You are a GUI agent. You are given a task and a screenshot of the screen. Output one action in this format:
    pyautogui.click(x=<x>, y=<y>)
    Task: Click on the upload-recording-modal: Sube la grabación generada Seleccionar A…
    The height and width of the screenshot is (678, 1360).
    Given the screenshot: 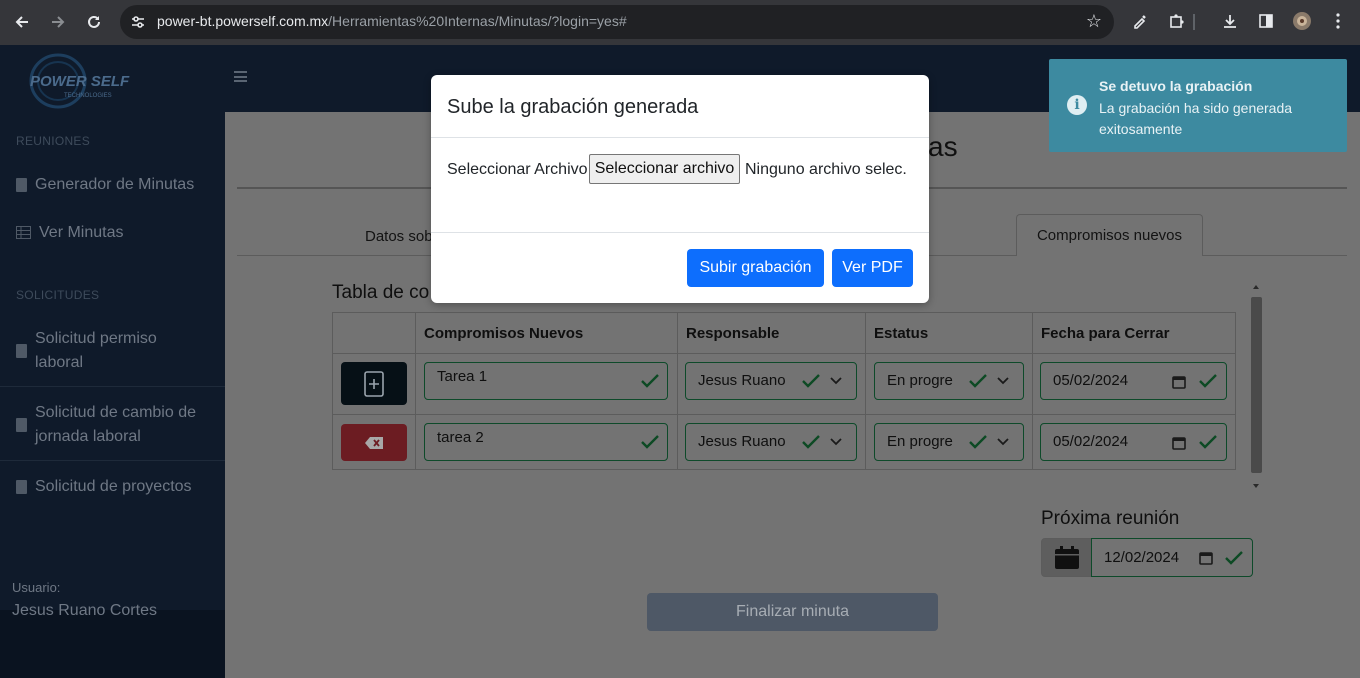 What is the action you would take?
    pyautogui.click(x=680, y=189)
    